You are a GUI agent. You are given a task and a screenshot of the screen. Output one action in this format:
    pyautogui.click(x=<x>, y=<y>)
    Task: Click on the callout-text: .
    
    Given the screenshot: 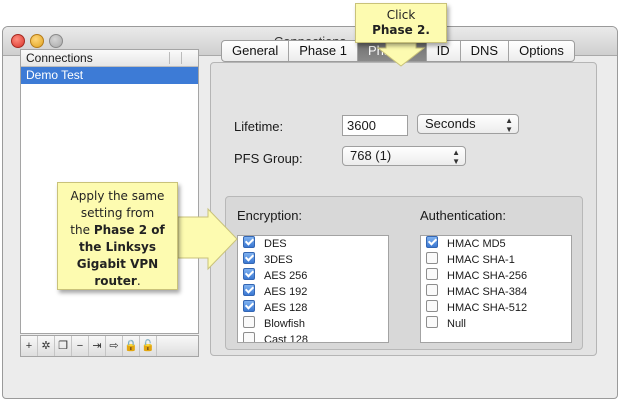 What is the action you would take?
    pyautogui.click(x=138, y=281)
    